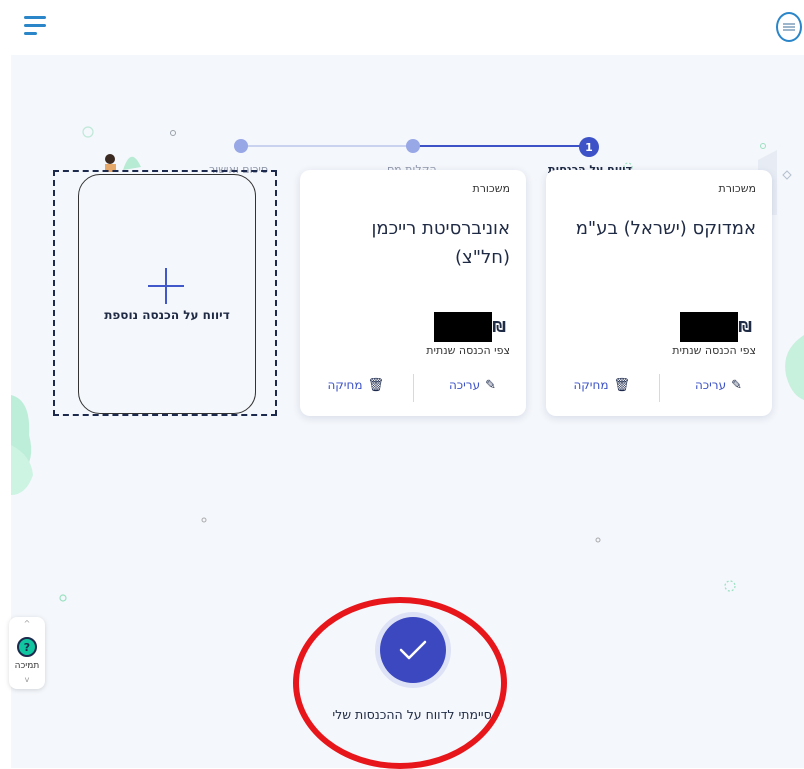 Image resolution: width=804 pixels, height=769 pixels. Describe the element at coordinates (36, 26) in the screenshot. I see `hamburger-menu-icon` at that location.